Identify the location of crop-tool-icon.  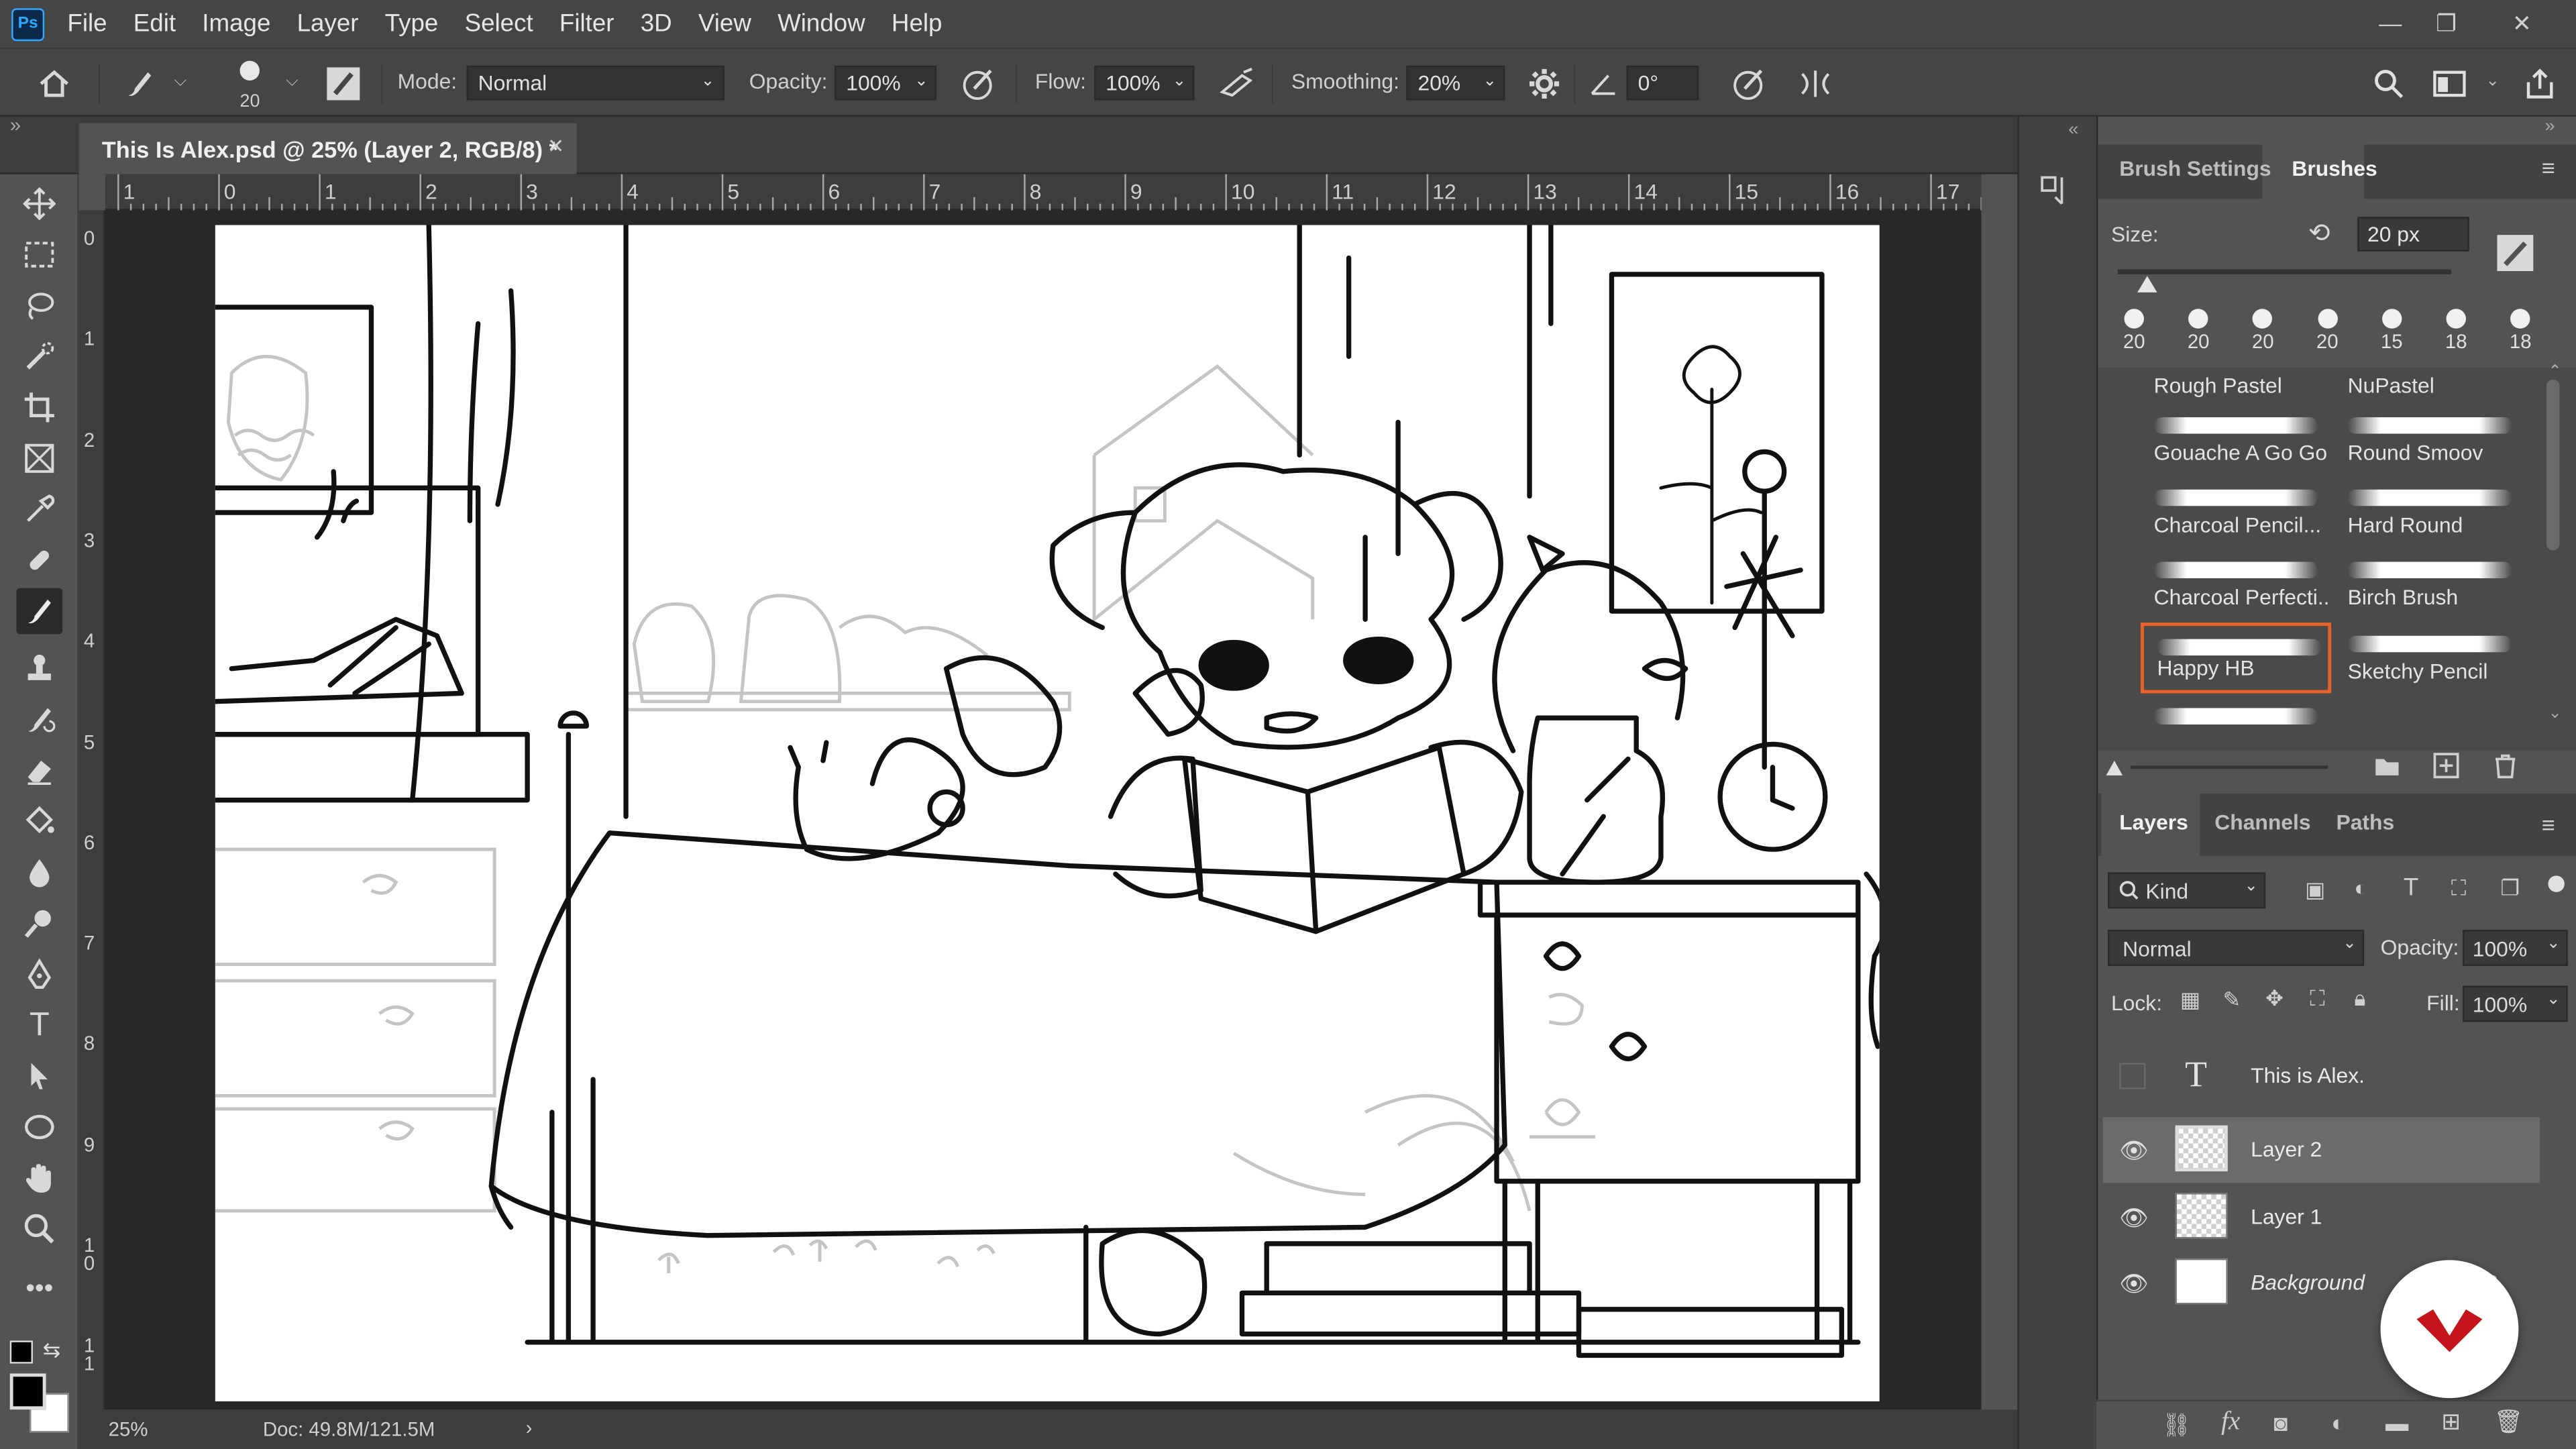
(39, 407).